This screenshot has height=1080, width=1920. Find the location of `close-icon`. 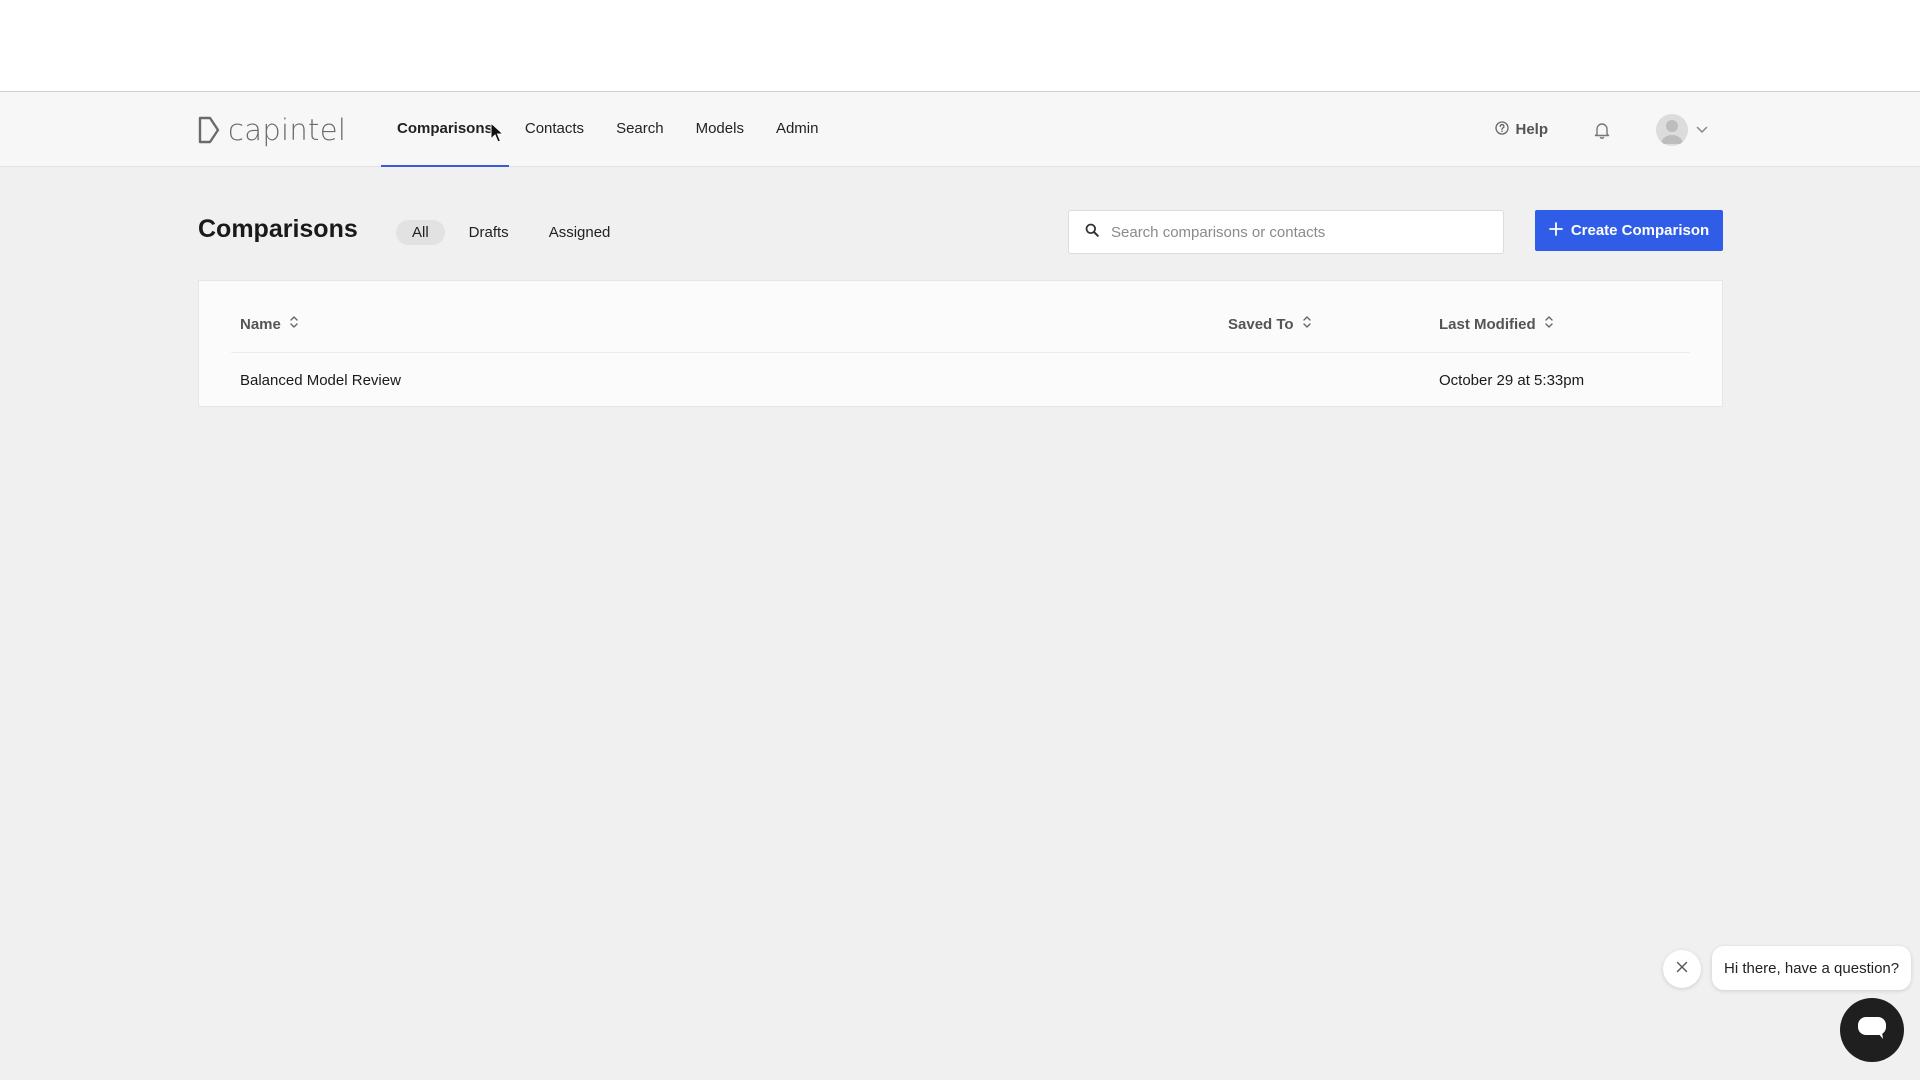

close-icon is located at coordinates (1682, 969).